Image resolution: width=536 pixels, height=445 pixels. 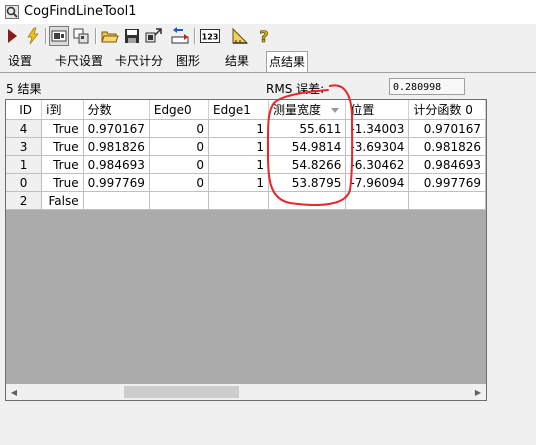 What do you see at coordinates (12, 12) in the screenshot?
I see `tool-icon` at bounding box center [12, 12].